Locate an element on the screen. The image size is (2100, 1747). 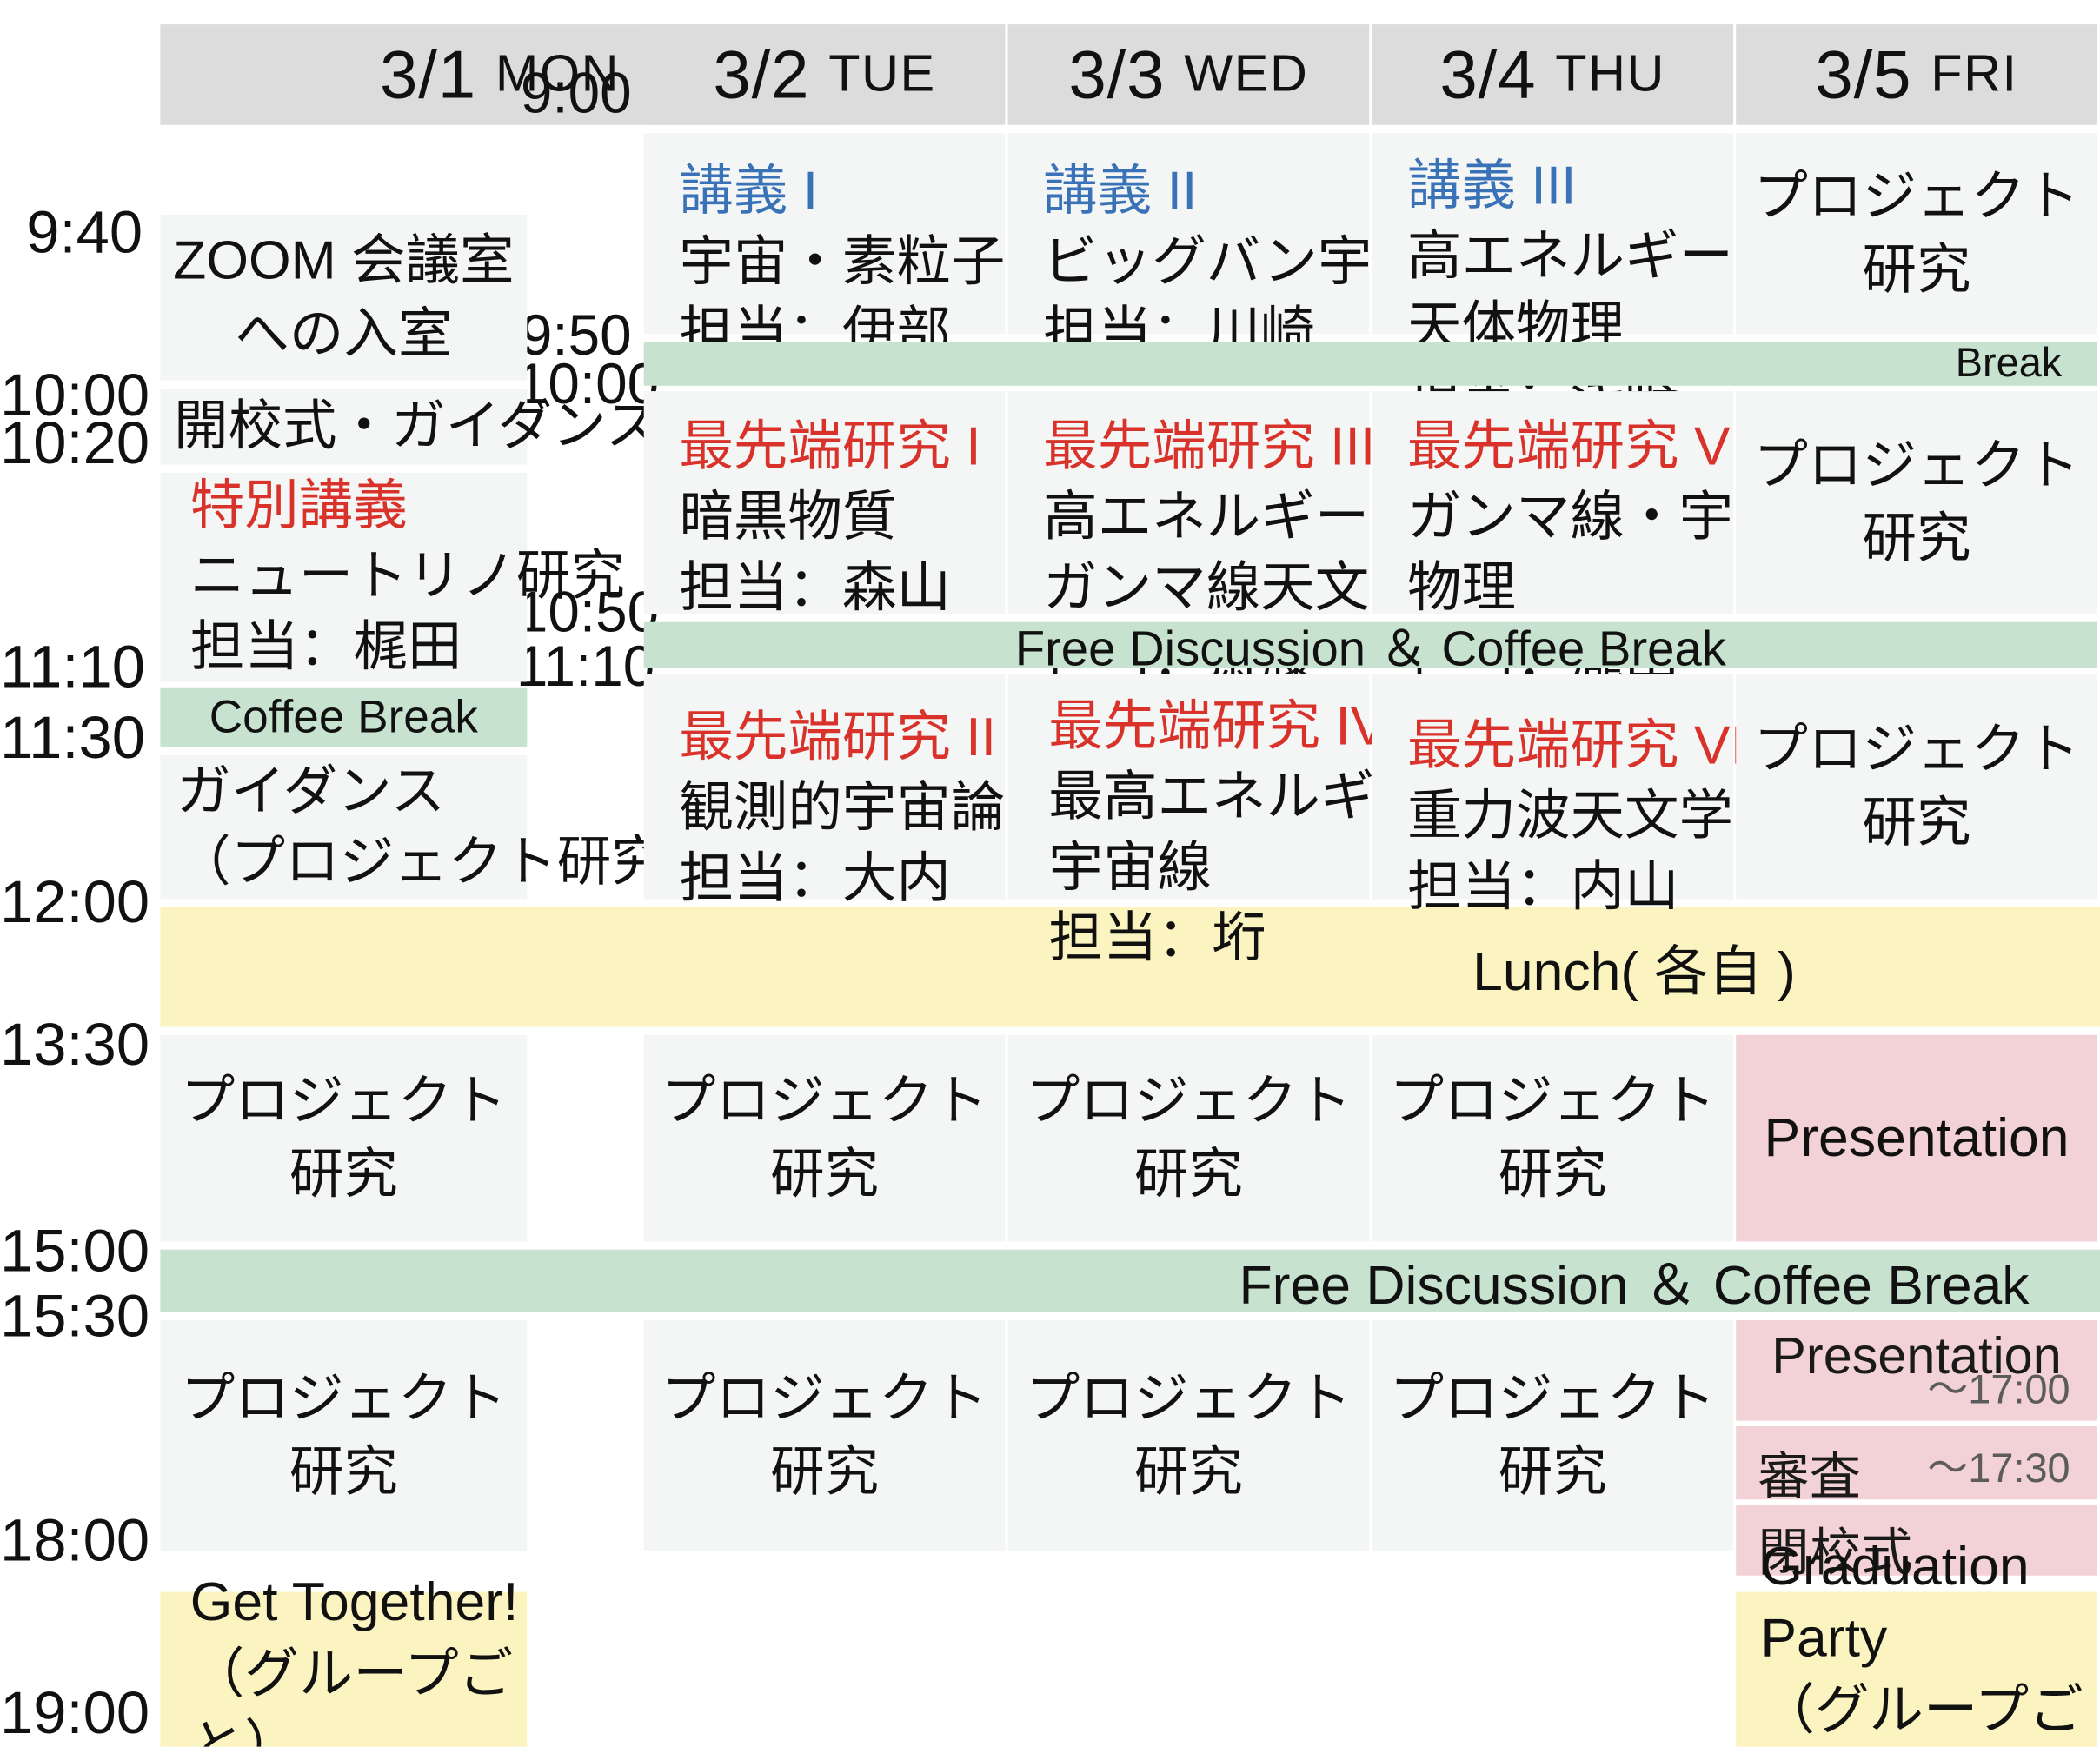
mon-special-lecture-teacher: 担当：梶田 is located at coordinates (325, 647).